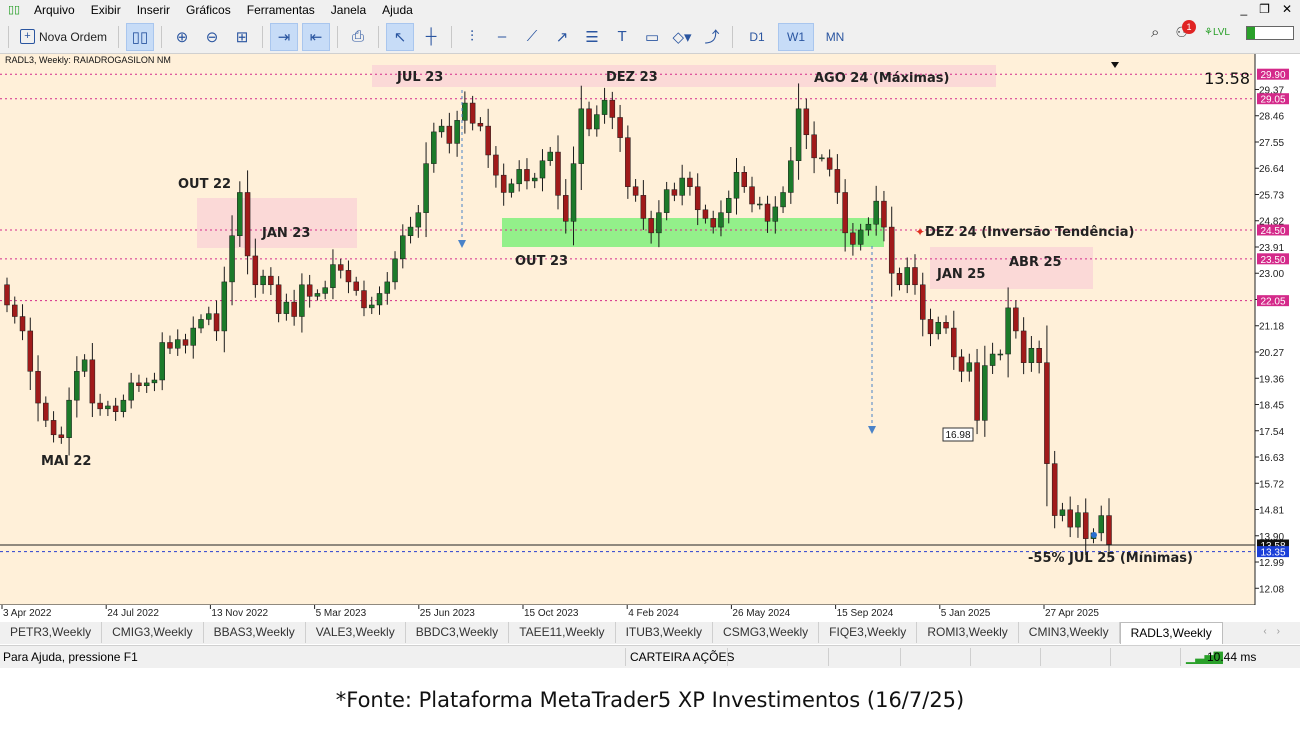  Describe the element at coordinates (54, 10) in the screenshot. I see `menu-arquivo: Arquivo` at that location.